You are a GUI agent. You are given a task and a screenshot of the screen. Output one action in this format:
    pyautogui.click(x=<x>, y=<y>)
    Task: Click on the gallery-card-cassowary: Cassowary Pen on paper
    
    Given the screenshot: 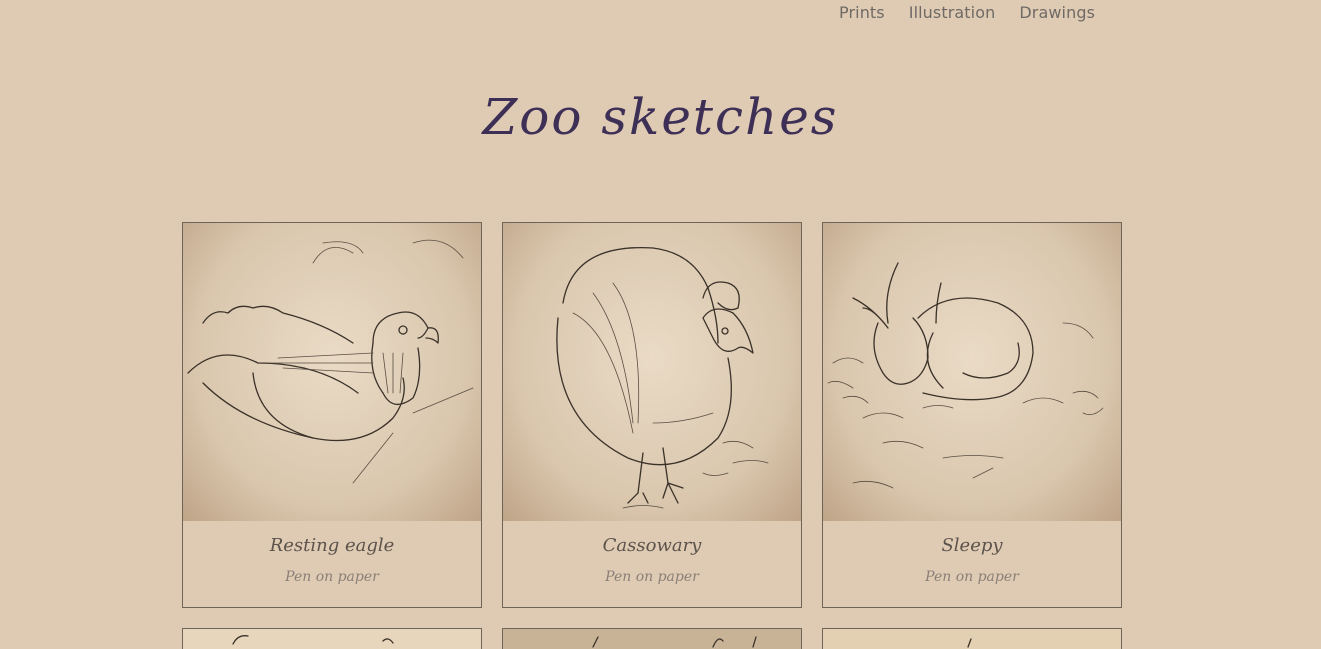 What is the action you would take?
    pyautogui.click(x=652, y=415)
    